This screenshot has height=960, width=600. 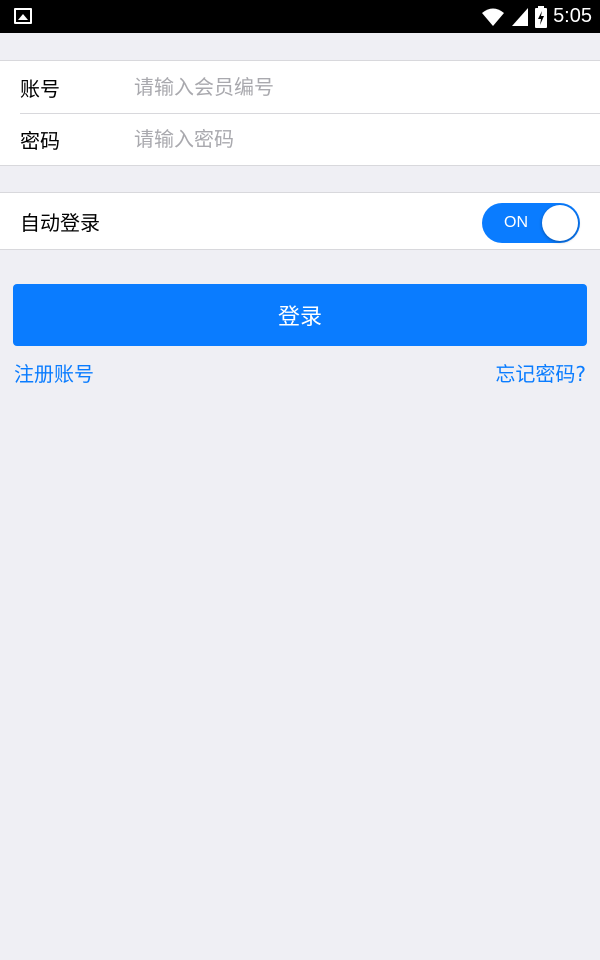 I want to click on status-icons: 5:05, so click(x=536, y=16).